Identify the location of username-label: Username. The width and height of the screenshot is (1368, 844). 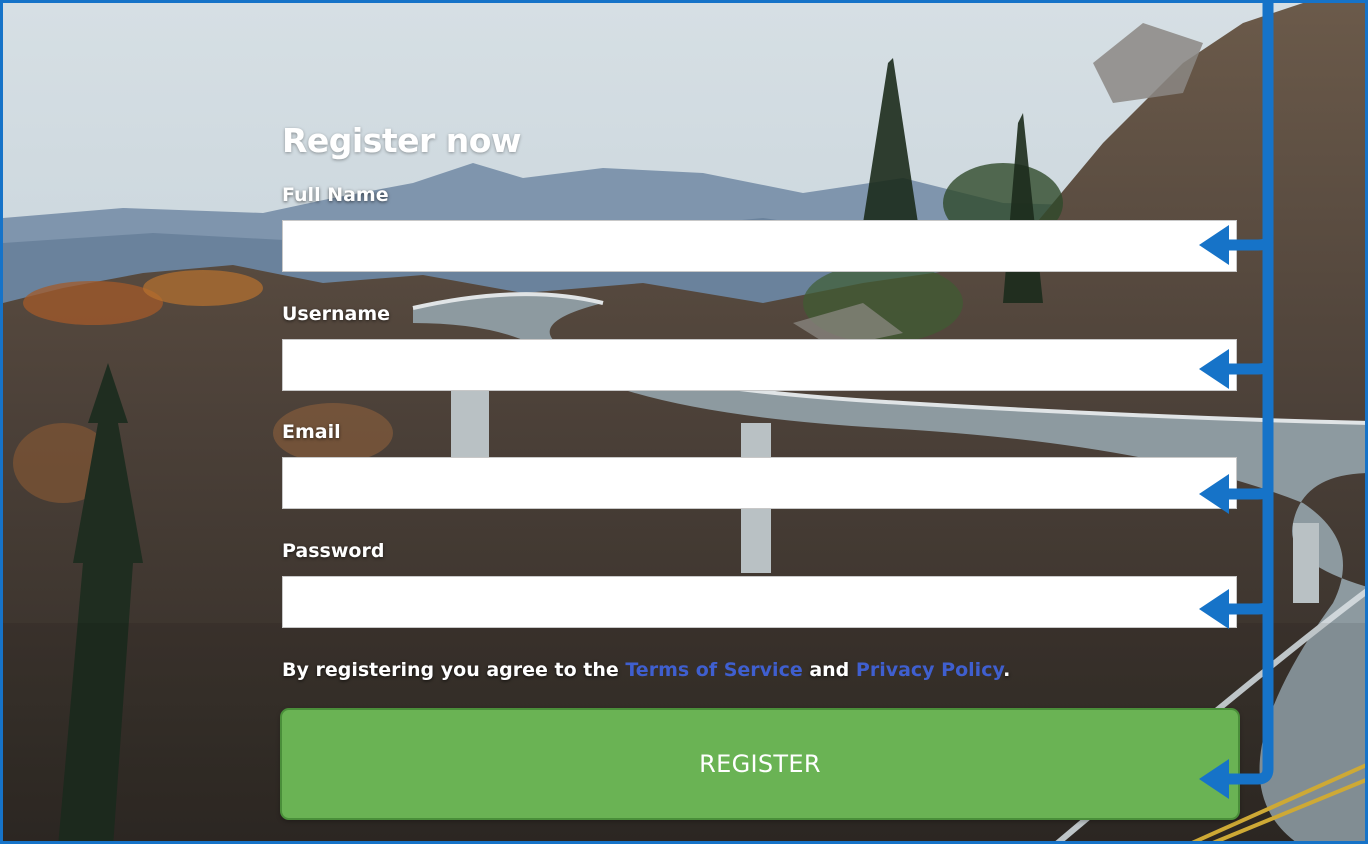
(336, 314).